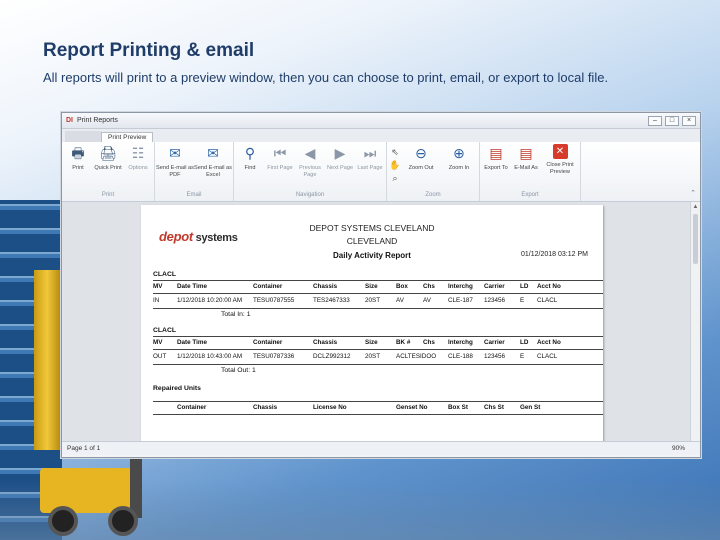  Describe the element at coordinates (78, 167) in the screenshot. I see `print-button: 🖶 Print` at that location.